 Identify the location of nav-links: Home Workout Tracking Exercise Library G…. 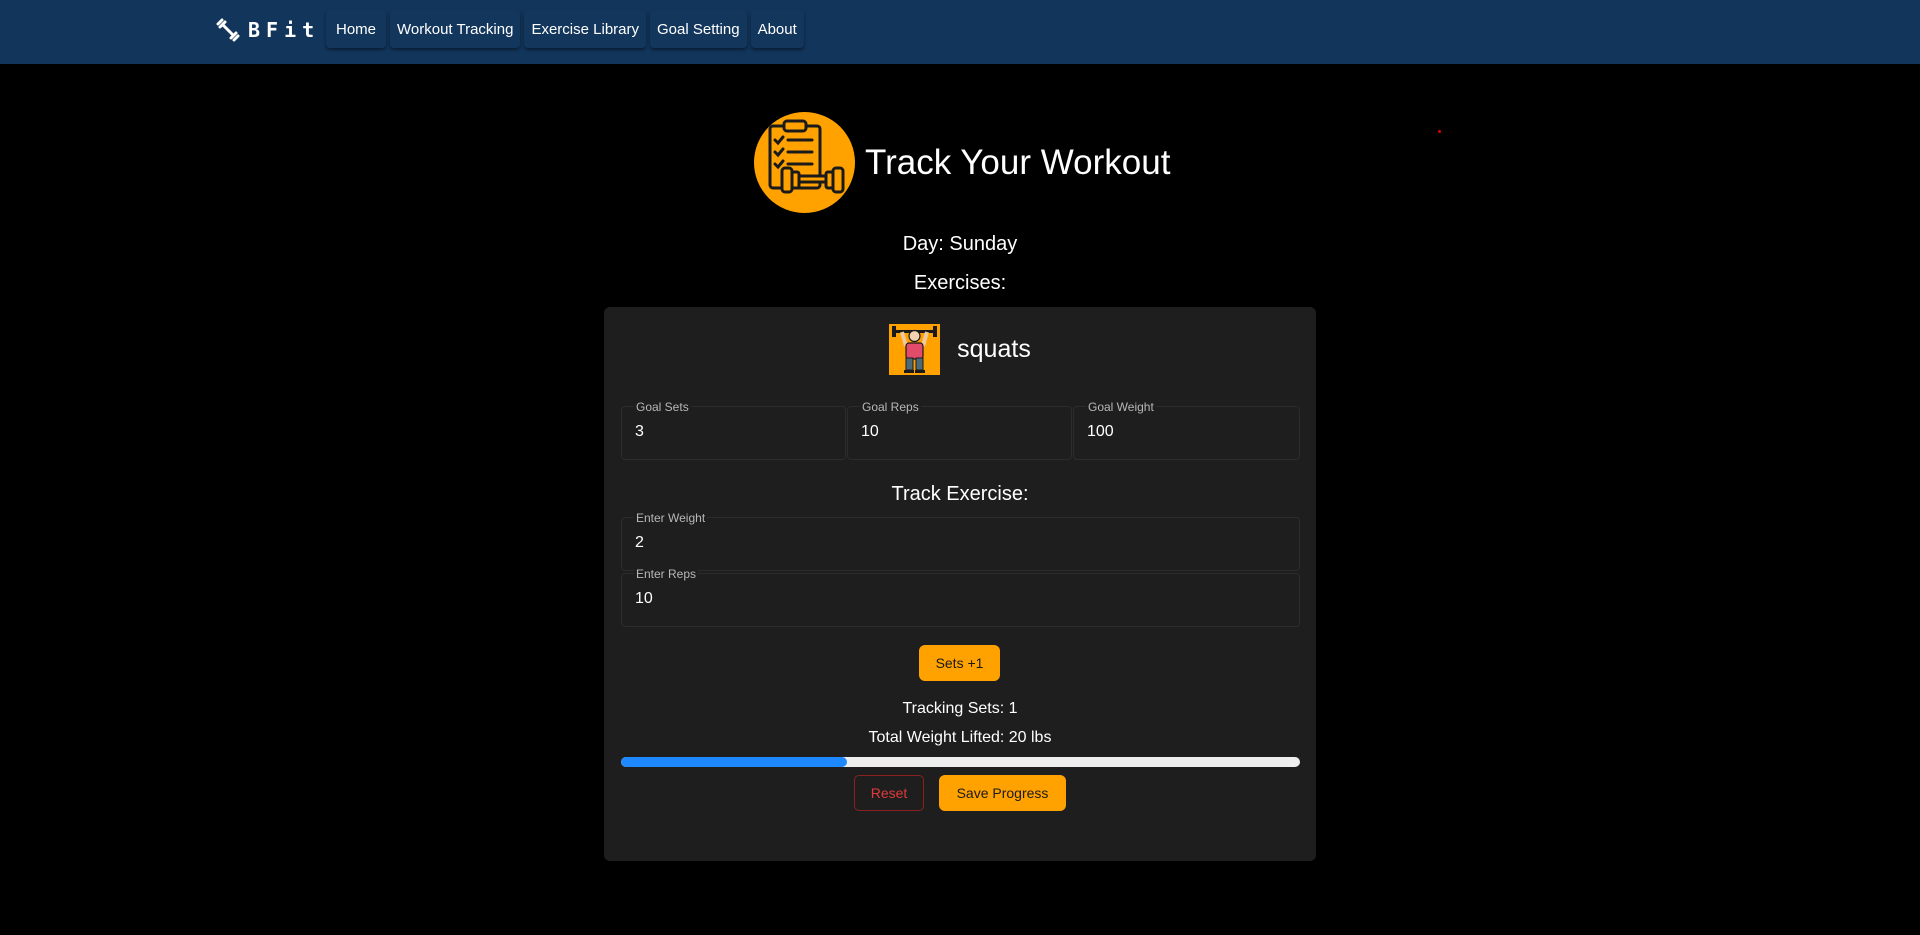
(565, 29).